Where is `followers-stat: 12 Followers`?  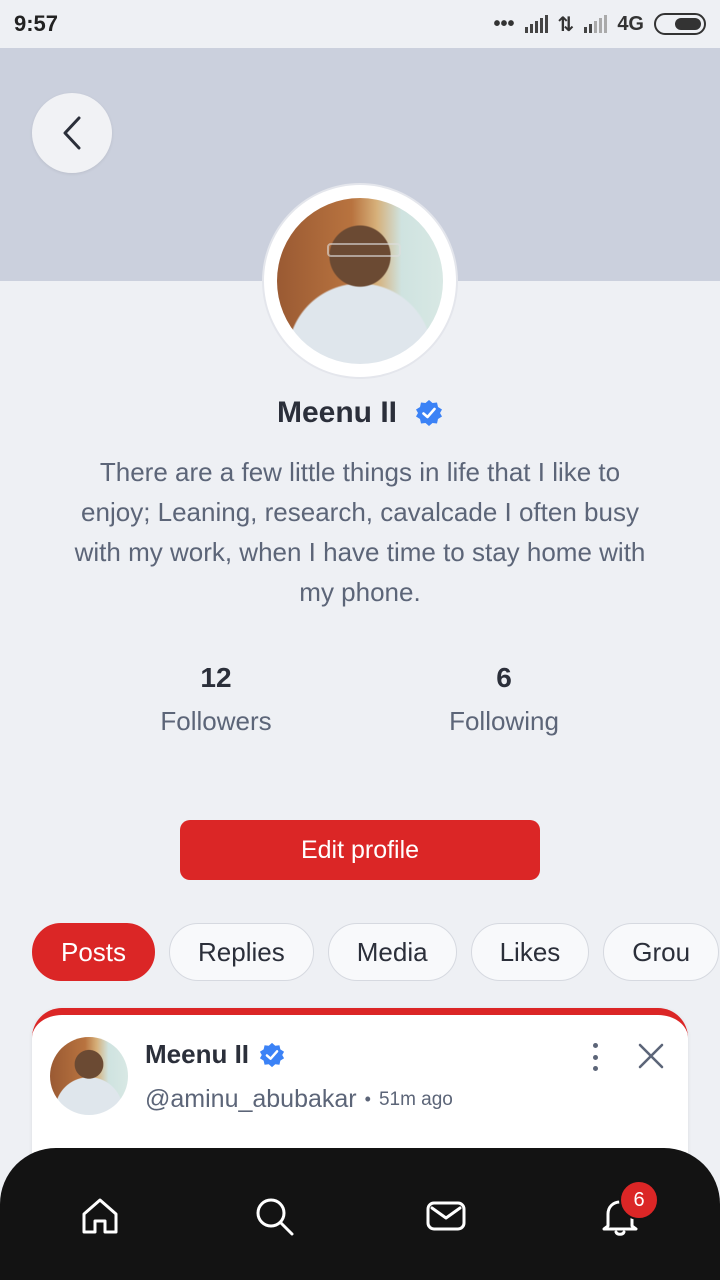
followers-stat: 12 Followers is located at coordinates (216, 698).